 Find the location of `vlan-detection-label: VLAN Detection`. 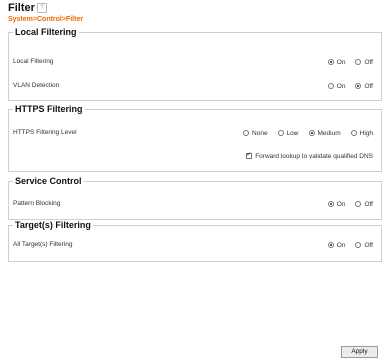

vlan-detection-label: VLAN Detection is located at coordinates (36, 85).